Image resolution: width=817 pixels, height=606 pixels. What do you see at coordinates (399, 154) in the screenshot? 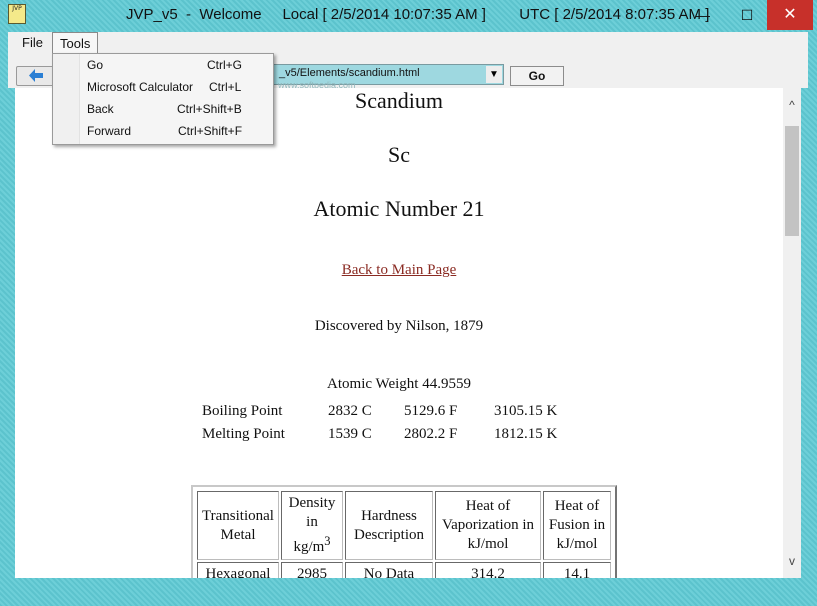
I see `element-symbol: Sc` at bounding box center [399, 154].